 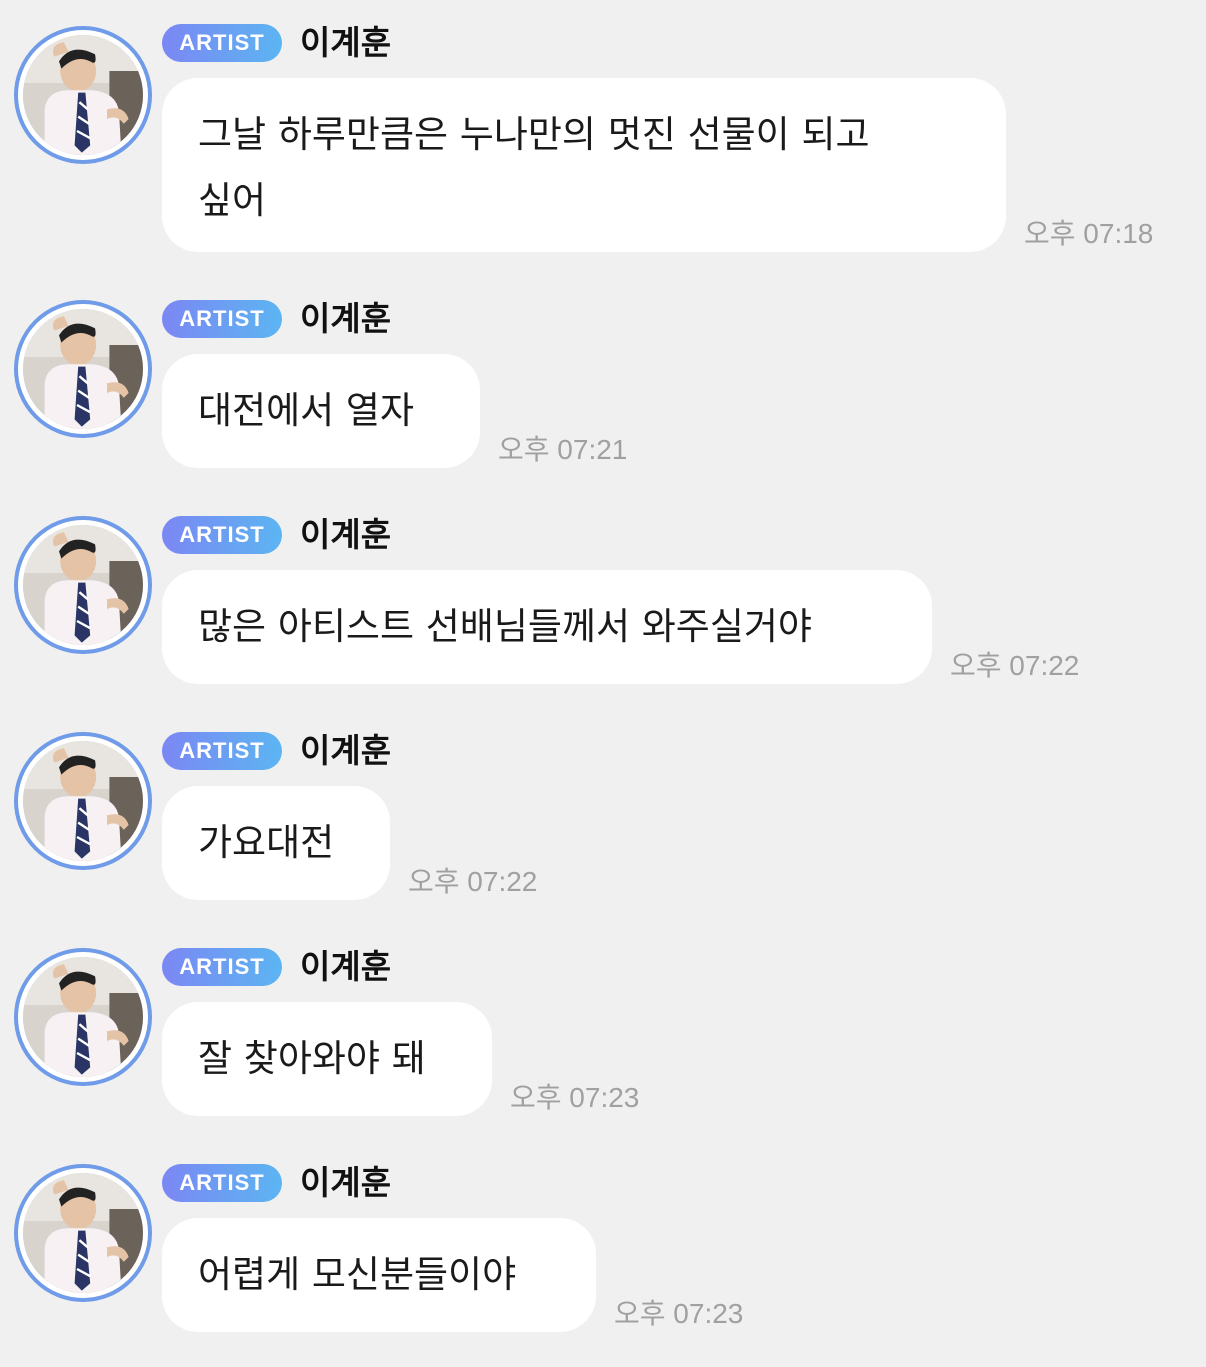 What do you see at coordinates (327, 1059) in the screenshot?
I see `message-bubble: 잘 찾아와야 돼` at bounding box center [327, 1059].